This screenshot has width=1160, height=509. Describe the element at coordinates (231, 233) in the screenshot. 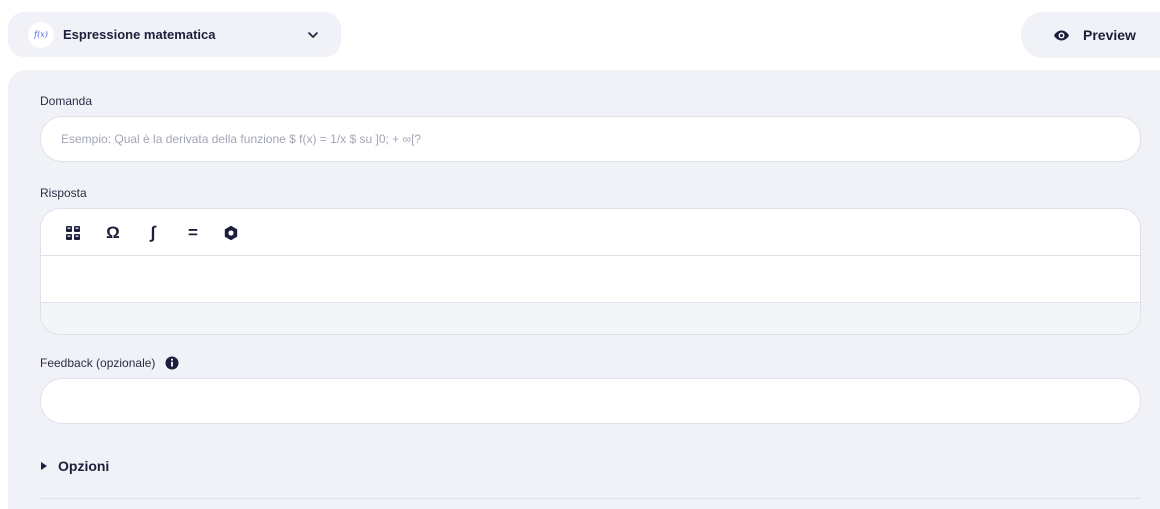

I see `gear-icon` at that location.